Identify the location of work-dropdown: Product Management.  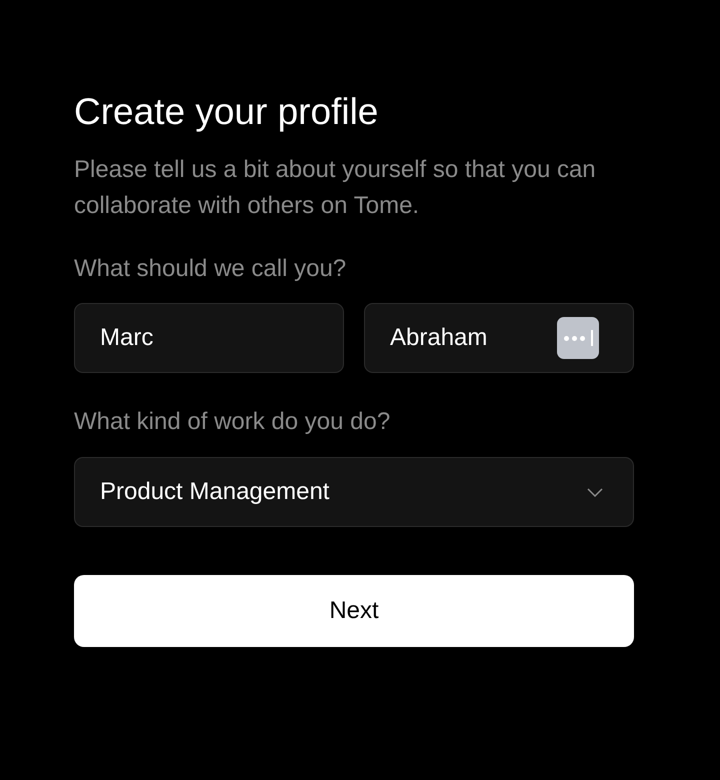
(354, 492).